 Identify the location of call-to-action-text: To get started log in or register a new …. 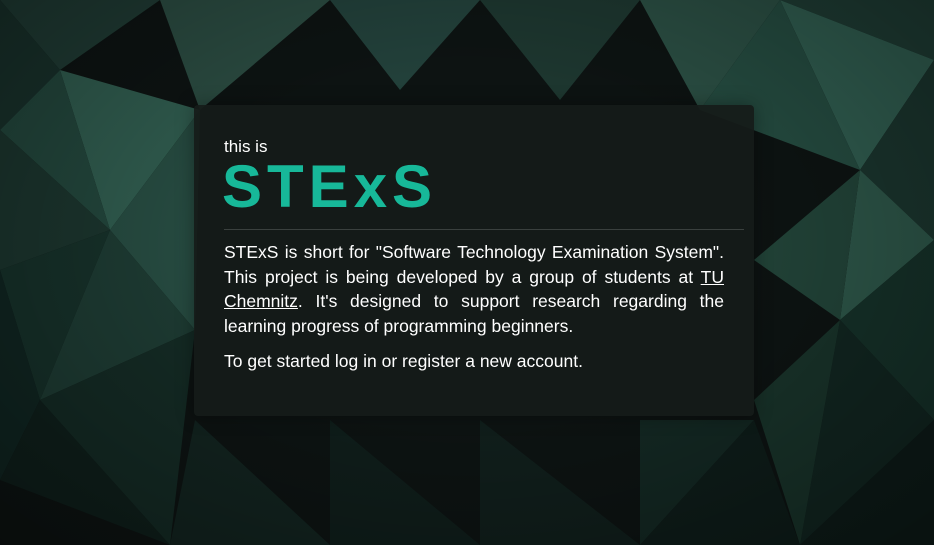
(403, 361).